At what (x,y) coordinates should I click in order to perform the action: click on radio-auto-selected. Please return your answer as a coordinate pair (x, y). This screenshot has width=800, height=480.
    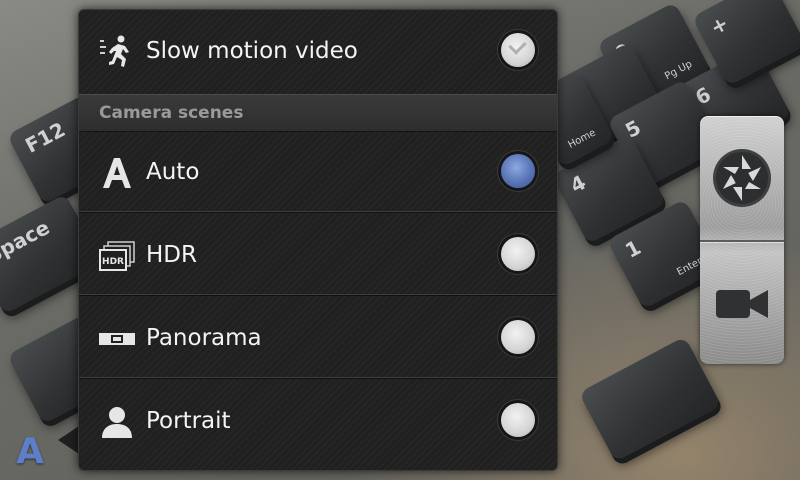
    Looking at the image, I should click on (518, 171).